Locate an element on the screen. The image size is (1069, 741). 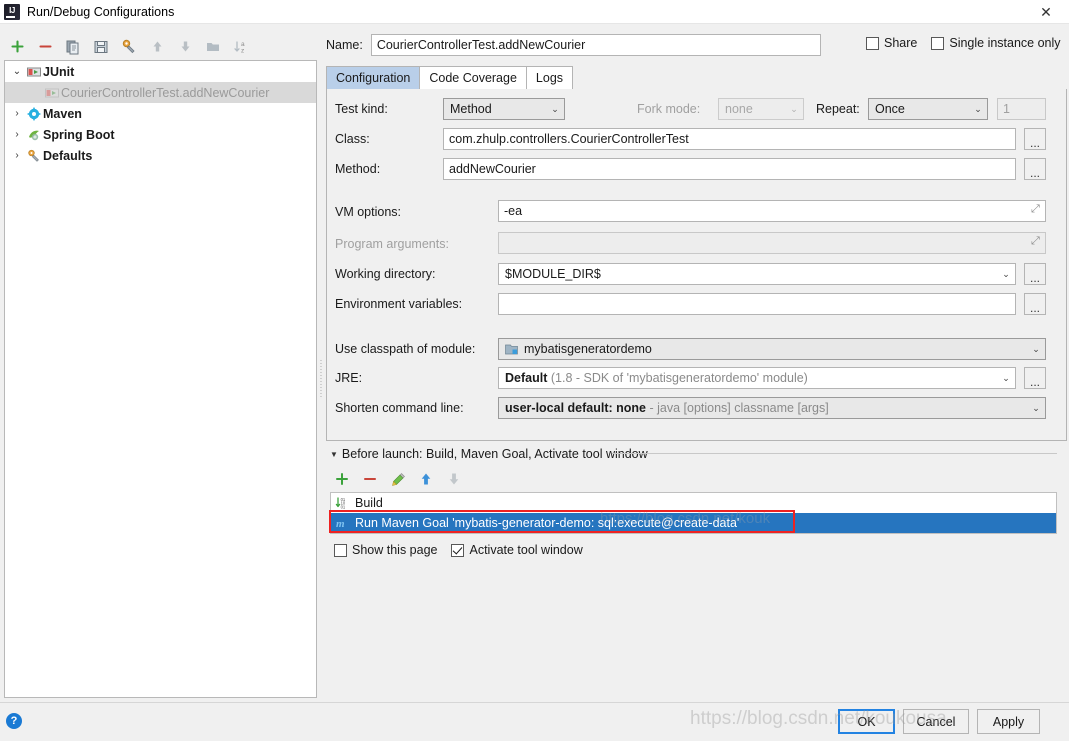
use-classpath-label: Use classpath of module: is located at coordinates (405, 349).